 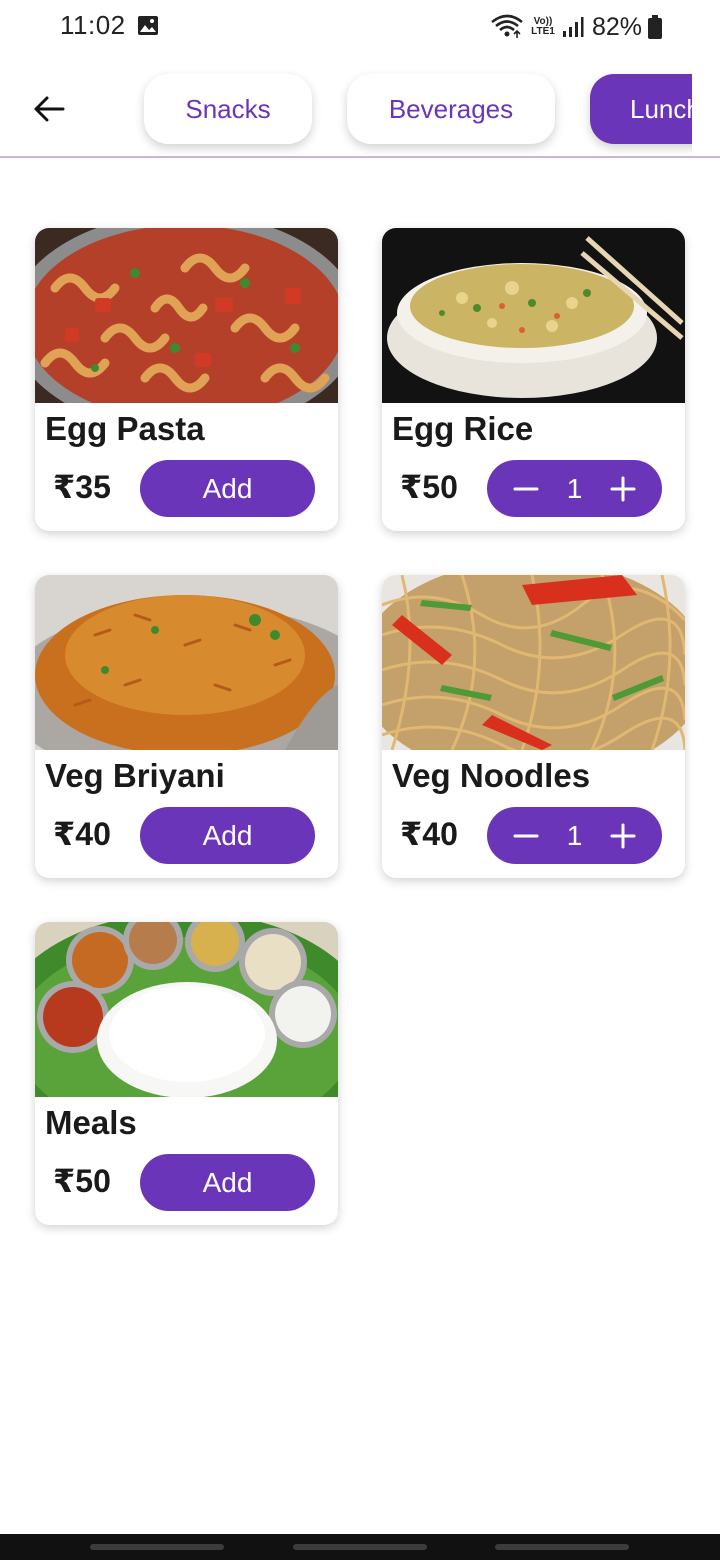 I want to click on food-card-egg-rice: Egg Rice ₹50 1, so click(x=533, y=379).